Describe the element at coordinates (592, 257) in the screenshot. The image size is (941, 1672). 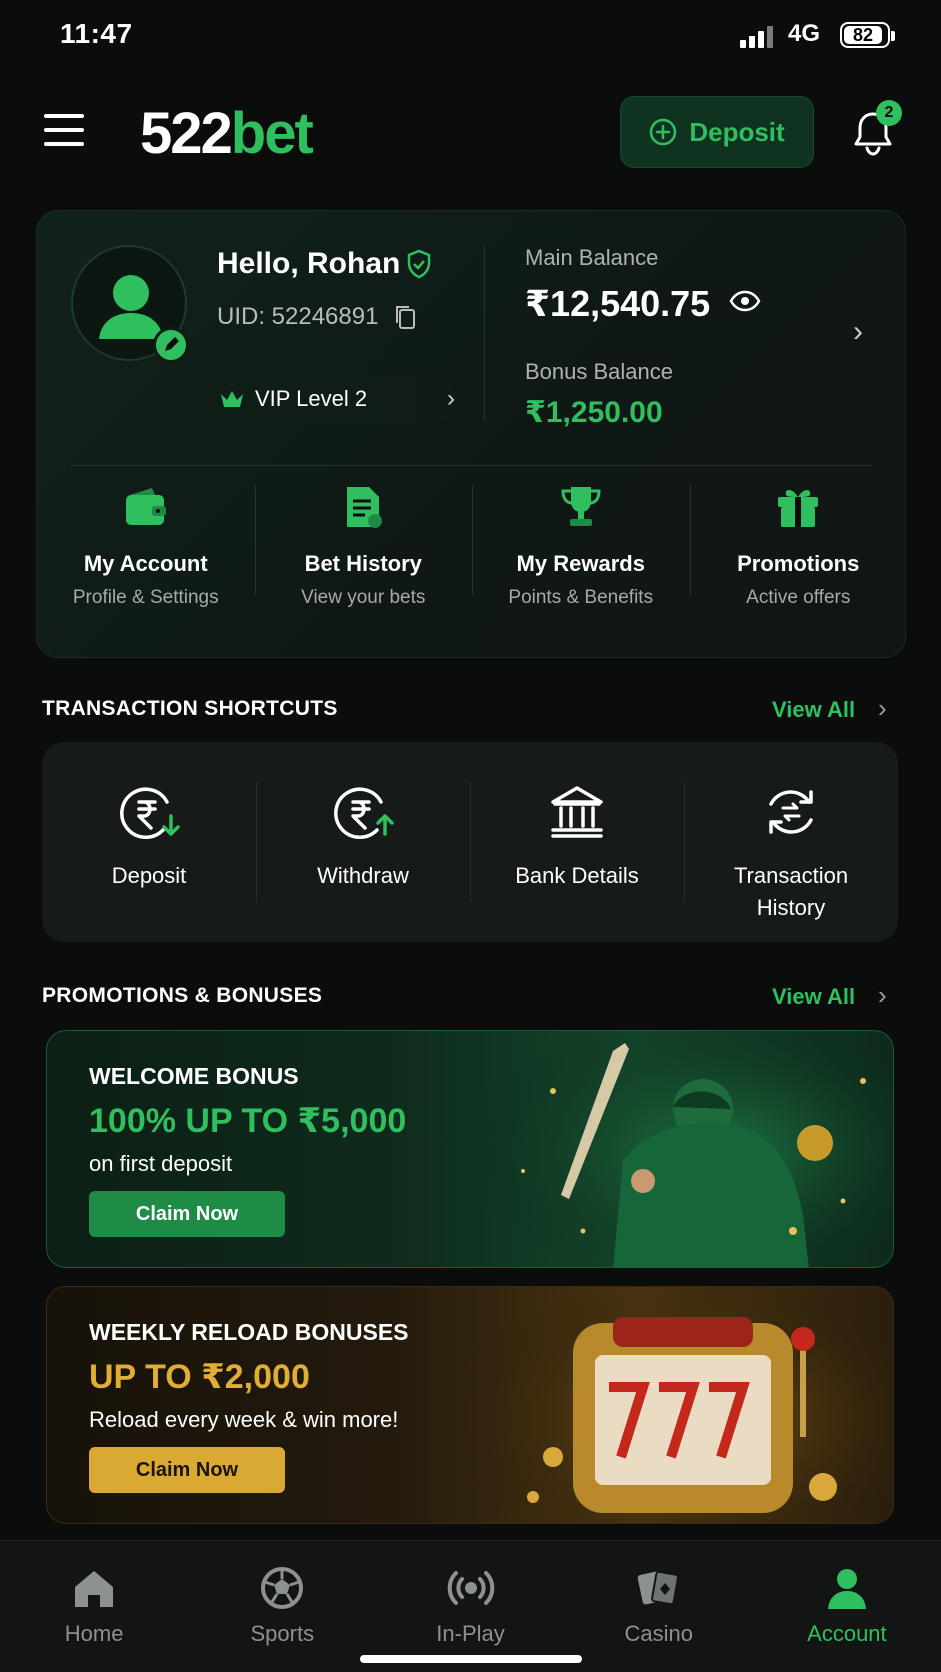
I see `main-balance-label: Main Balance` at that location.